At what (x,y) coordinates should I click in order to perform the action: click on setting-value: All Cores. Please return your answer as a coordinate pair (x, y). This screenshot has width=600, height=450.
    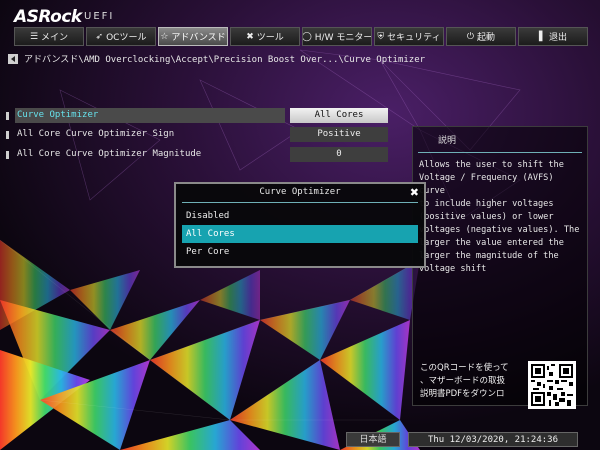
    Looking at the image, I should click on (339, 115).